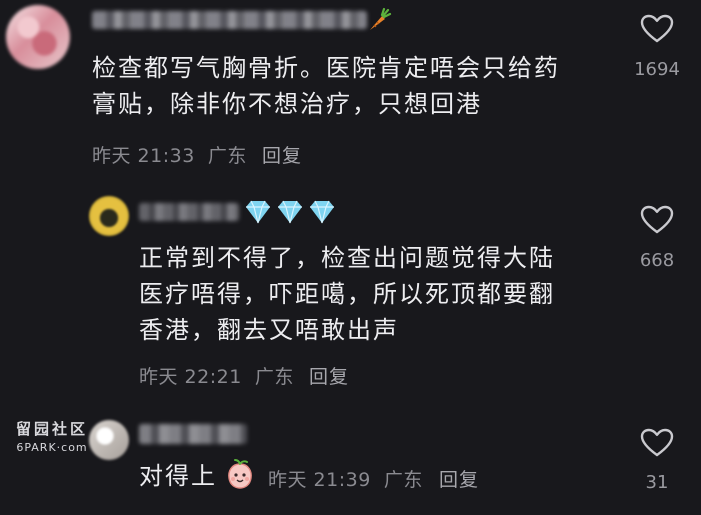  I want to click on comment-timestamp: 昨天 22:21 广东, so click(216, 377).